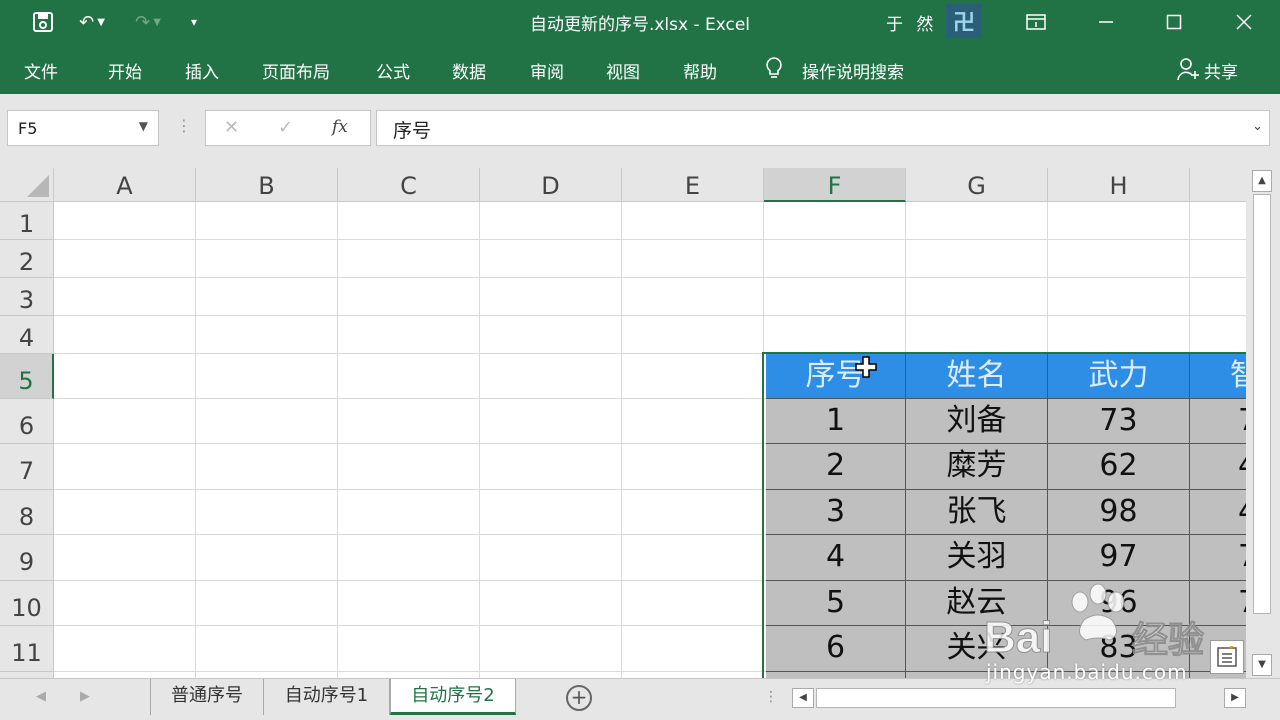 This screenshot has width=1280, height=720. Describe the element at coordinates (43, 22) in the screenshot. I see `autosave-icon` at that location.